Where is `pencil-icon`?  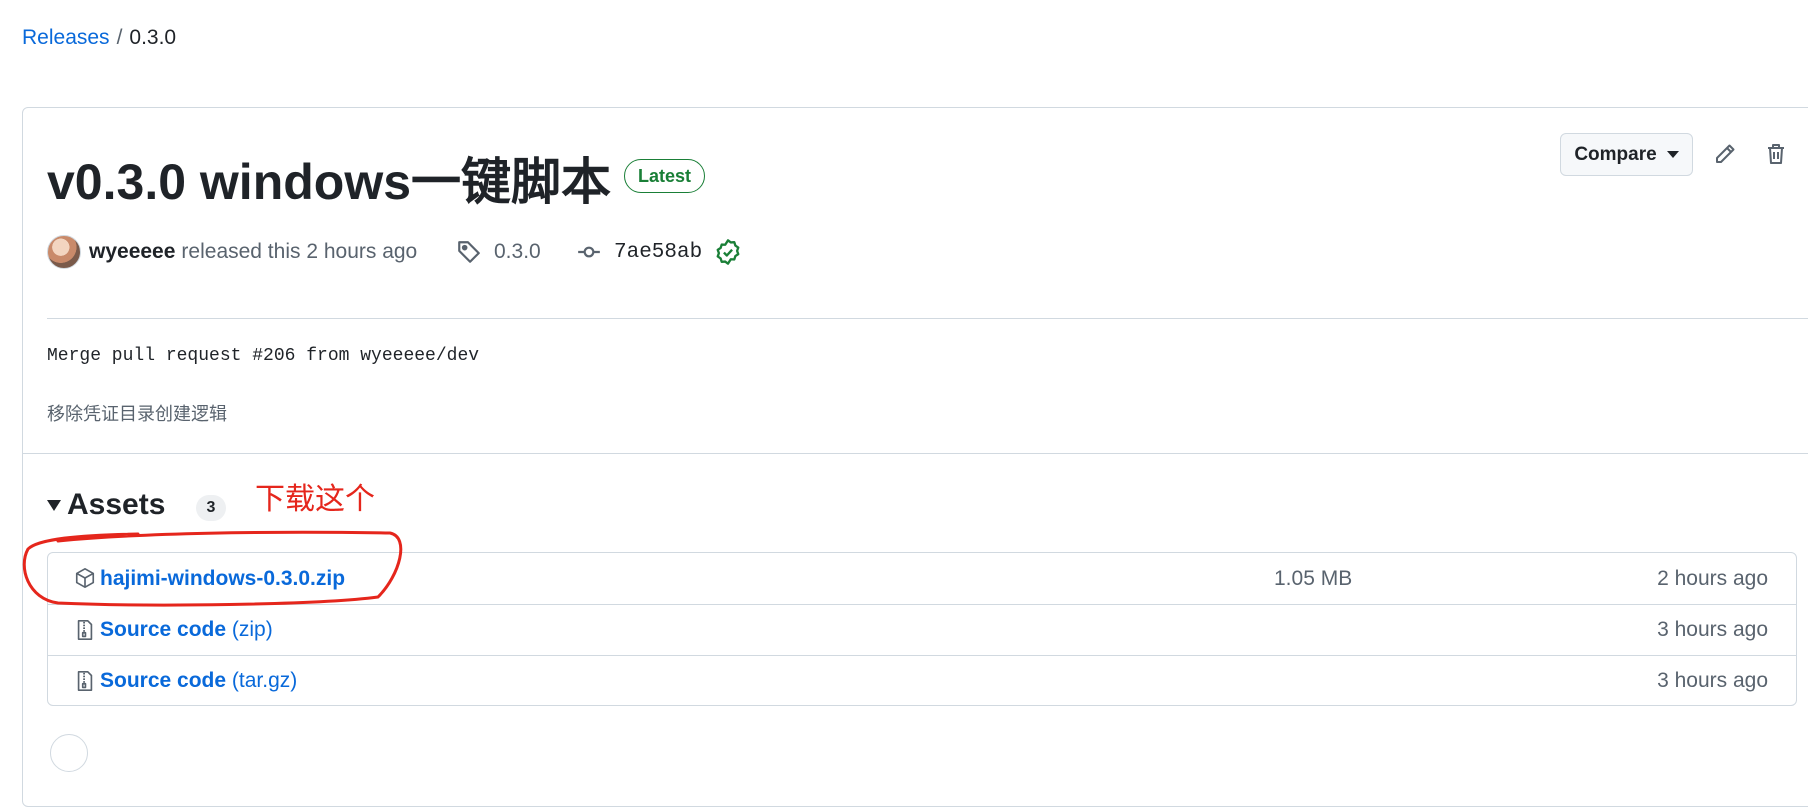 pencil-icon is located at coordinates (1725, 153).